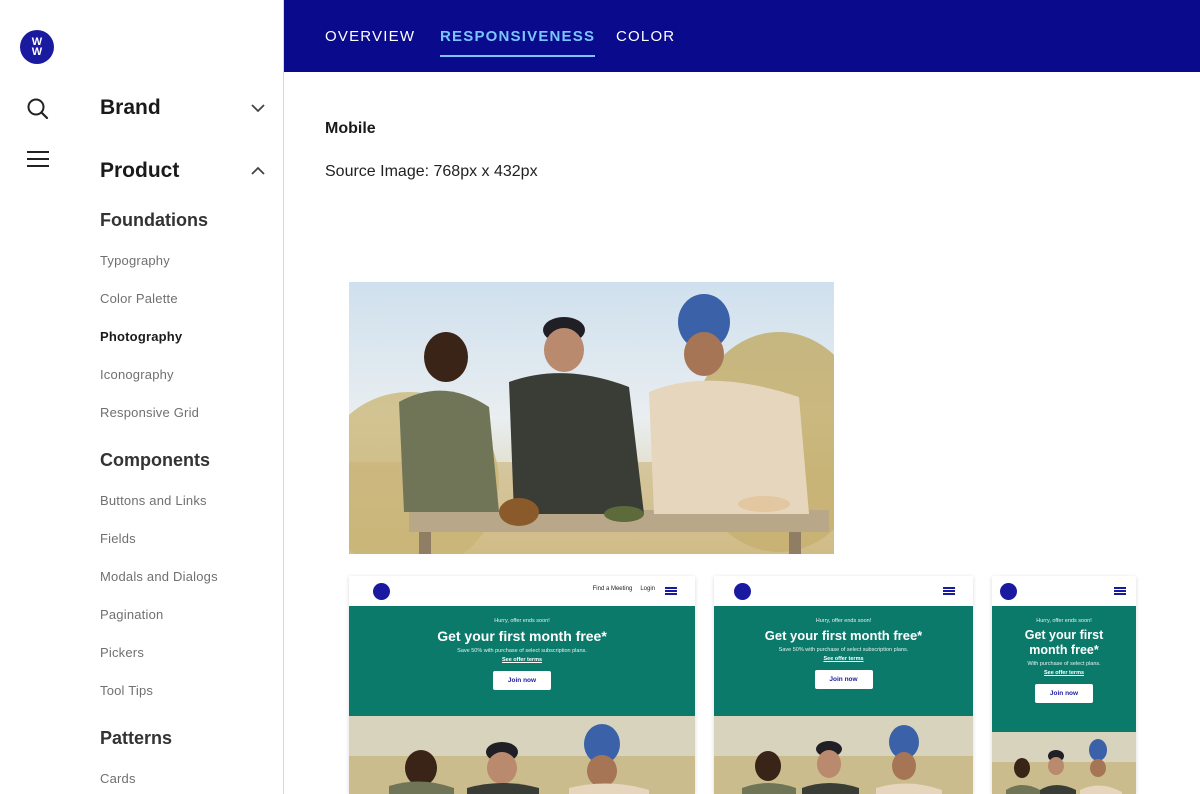 Image resolution: width=1200 pixels, height=794 pixels. What do you see at coordinates (645, 41) in the screenshot?
I see `tab-color: COLOR` at bounding box center [645, 41].